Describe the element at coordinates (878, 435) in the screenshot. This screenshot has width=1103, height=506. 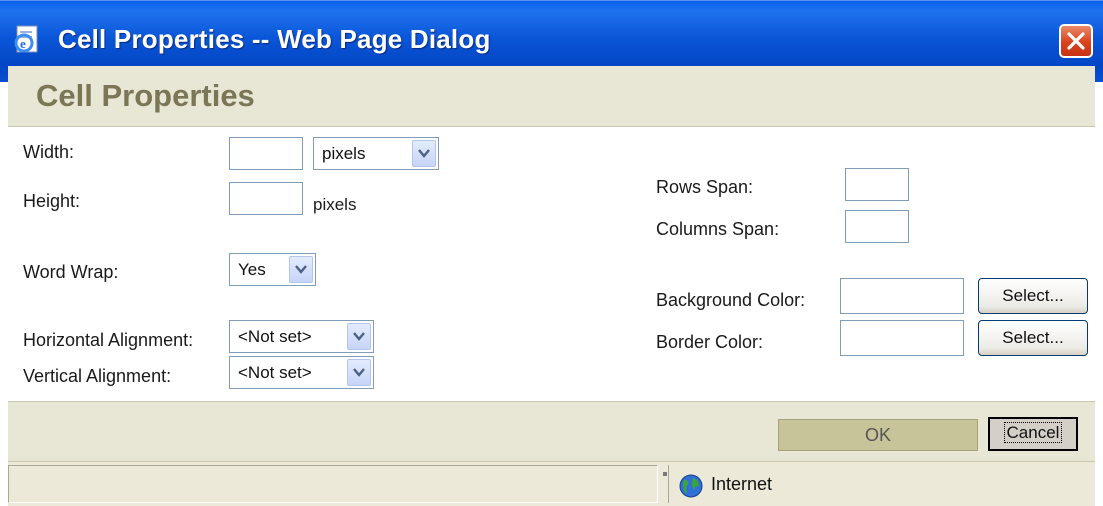
I see `ok-button: OK` at that location.